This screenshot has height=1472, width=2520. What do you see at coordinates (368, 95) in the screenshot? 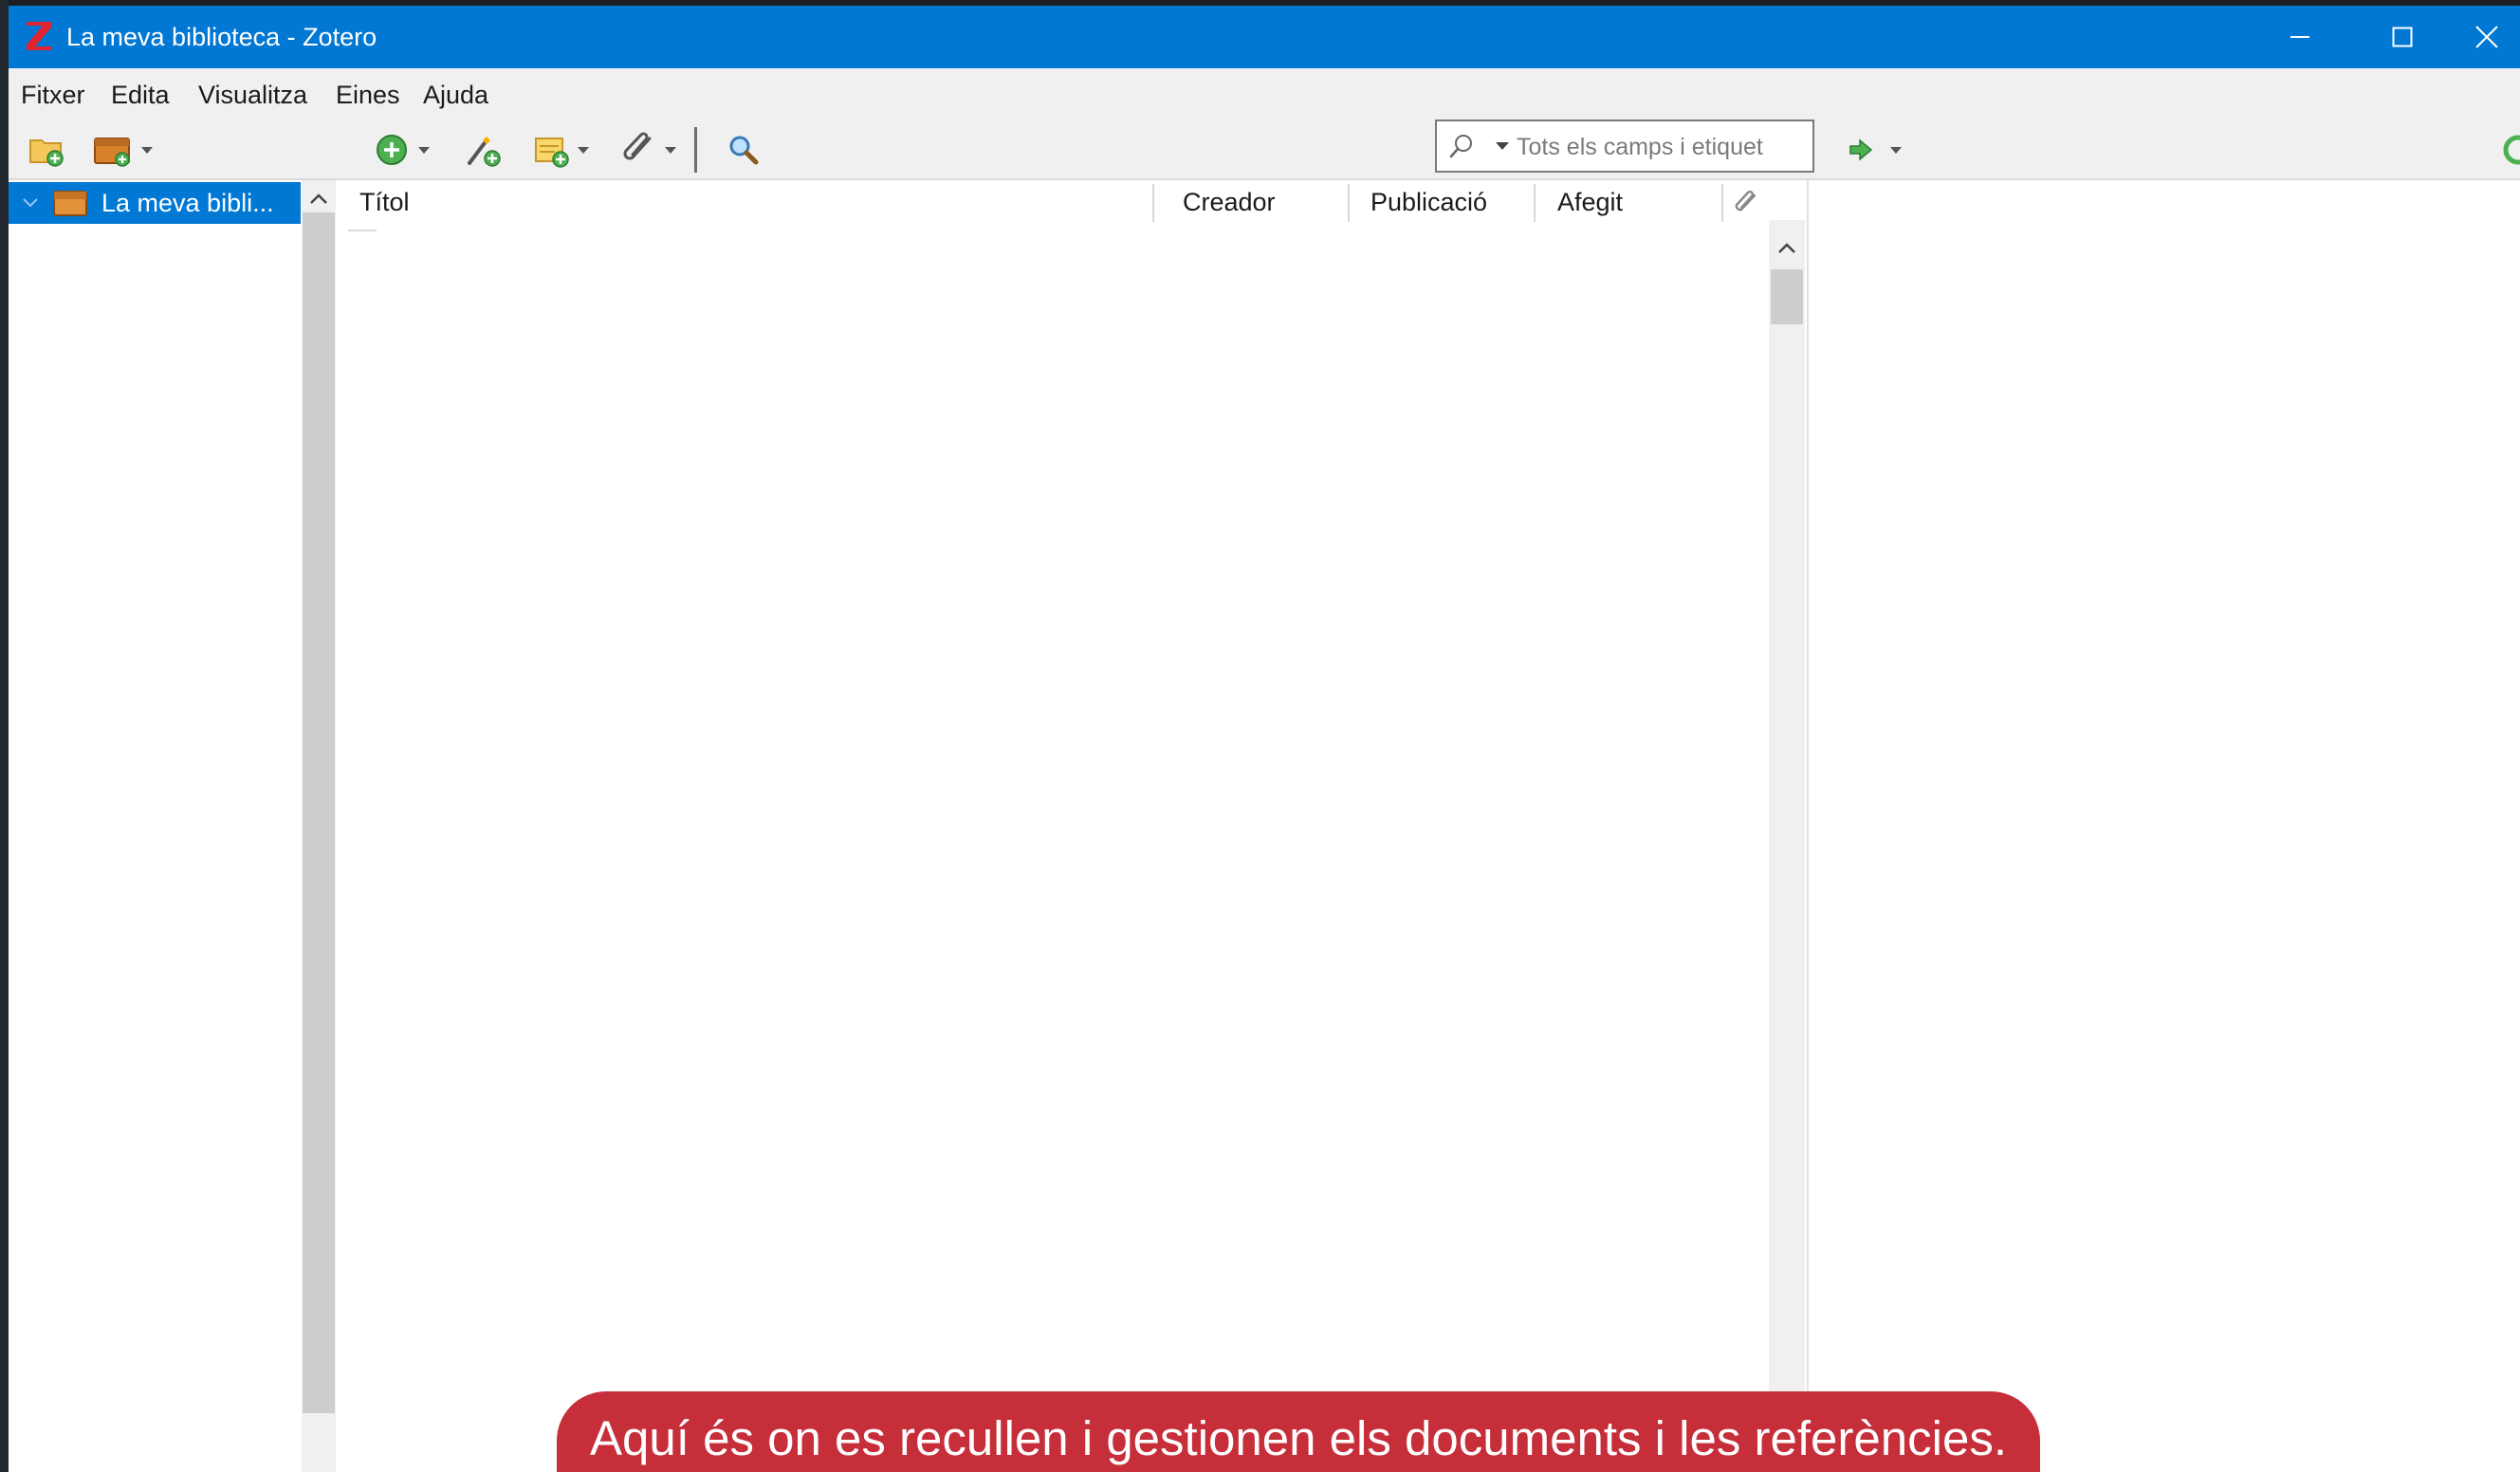
I see `menu-eines: Eines` at bounding box center [368, 95].